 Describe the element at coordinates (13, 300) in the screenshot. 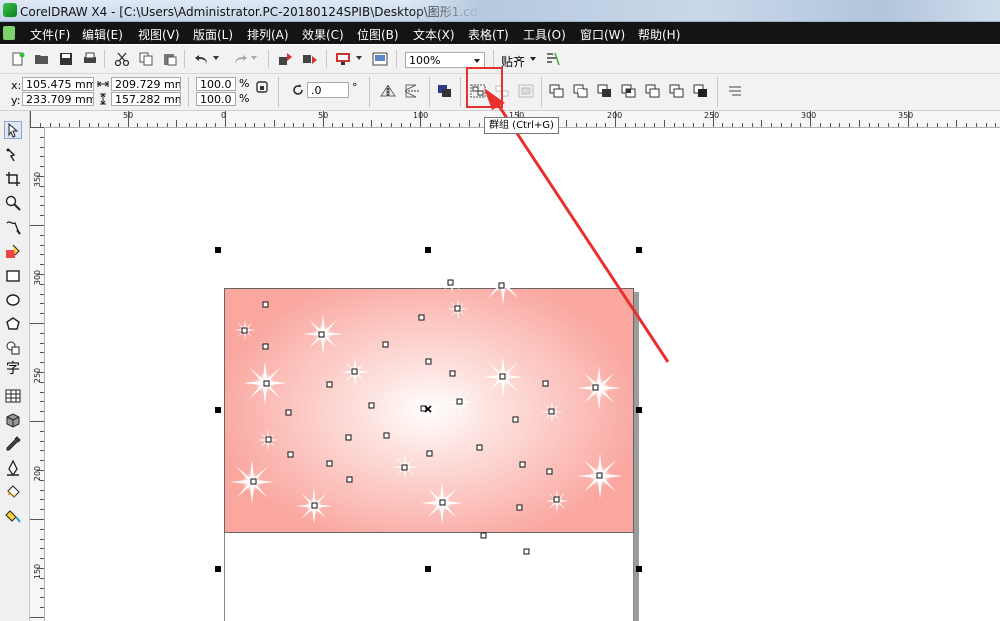

I see `ellipse-tool-icon` at that location.